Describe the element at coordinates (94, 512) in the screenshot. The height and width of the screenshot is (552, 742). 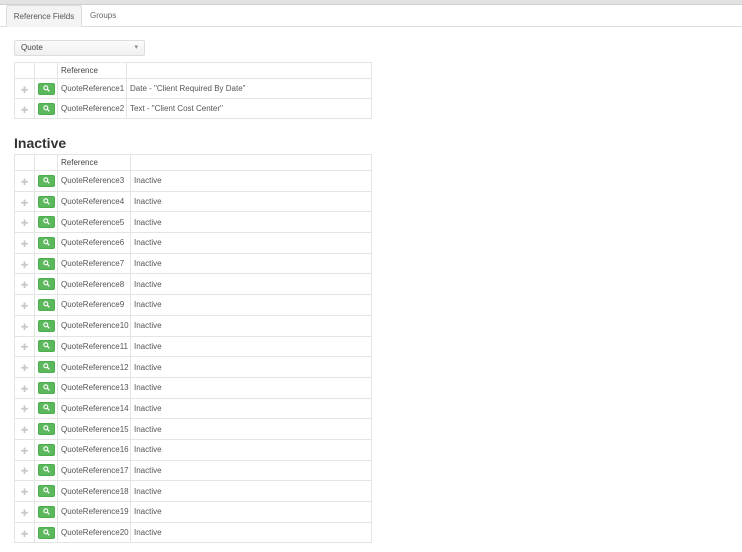
I see `reference-name: QuoteReference19` at that location.